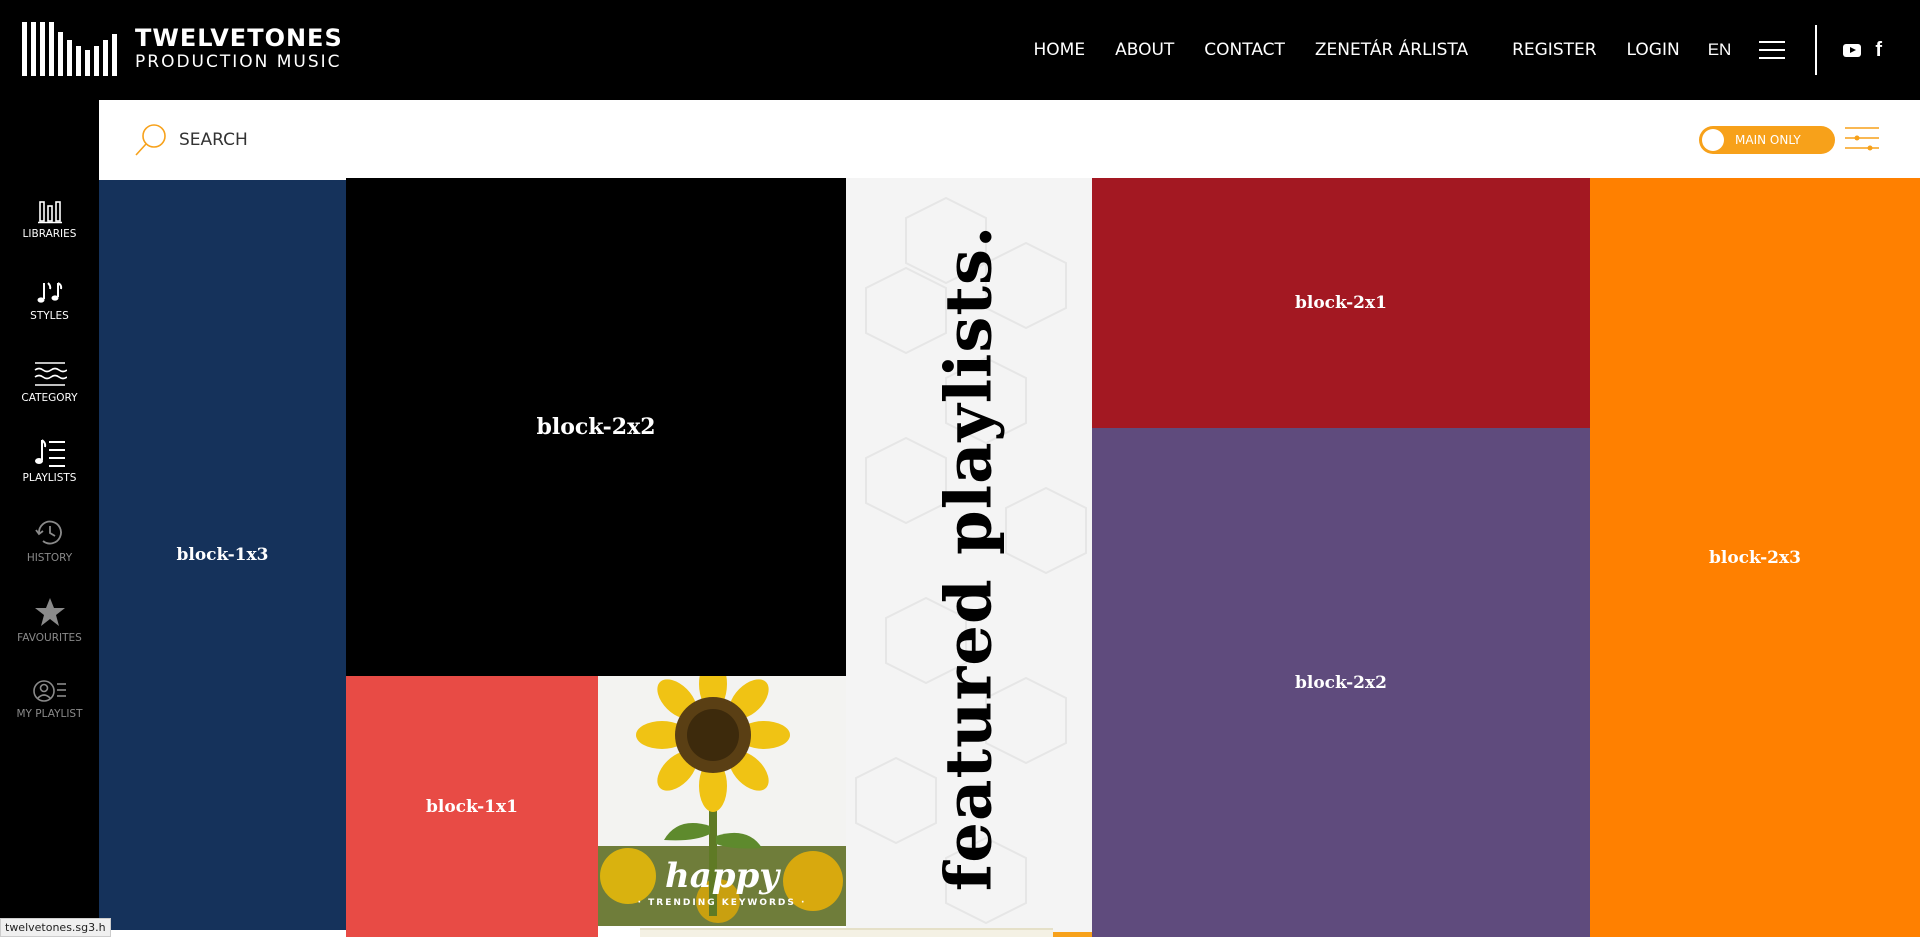 The width and height of the screenshot is (1920, 937). I want to click on search-icon, so click(151, 140).